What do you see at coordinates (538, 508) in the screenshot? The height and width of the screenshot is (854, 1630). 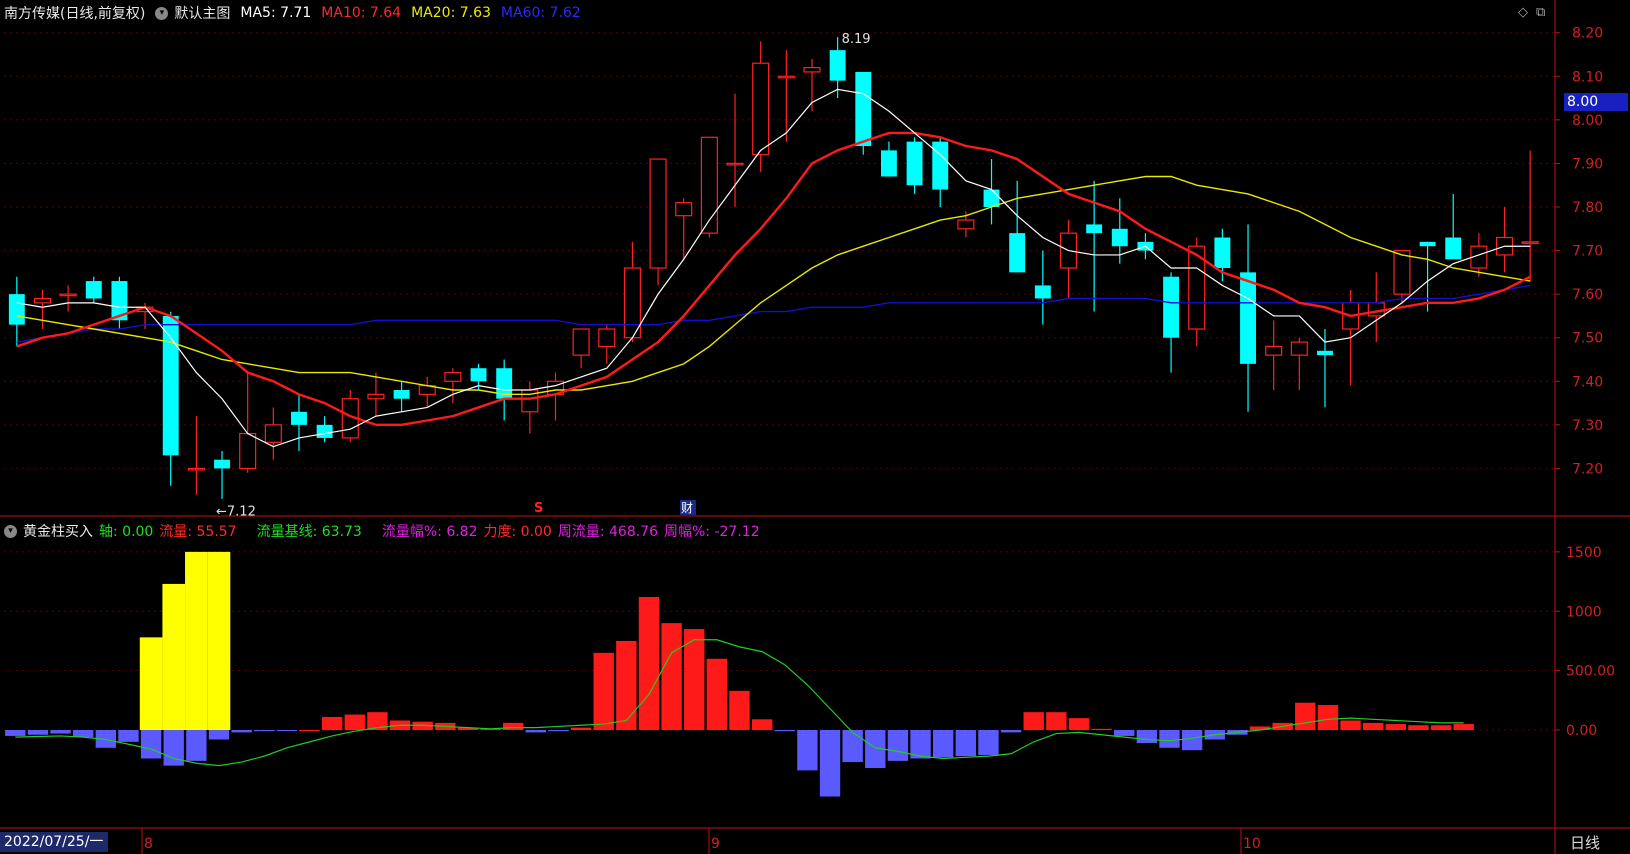 I see `event-marker-s: S` at bounding box center [538, 508].